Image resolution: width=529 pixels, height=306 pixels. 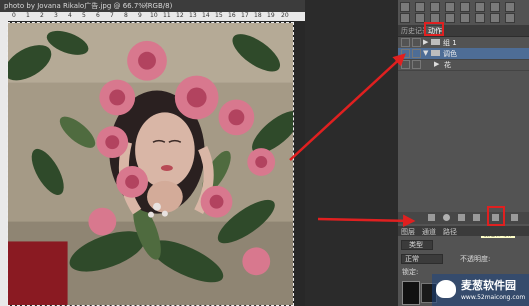 What do you see at coordinates (514, 217) in the screenshot?
I see `trash-icon` at bounding box center [514, 217].